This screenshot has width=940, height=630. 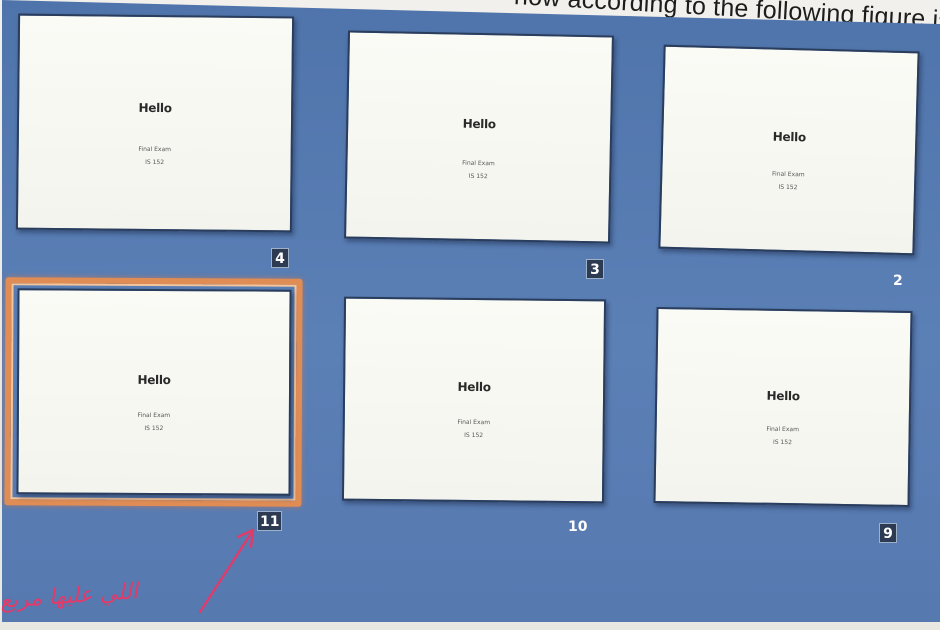 What do you see at coordinates (783, 407) in the screenshot?
I see `slide-thumbnail-9: Hello Final Exam IS 152` at bounding box center [783, 407].